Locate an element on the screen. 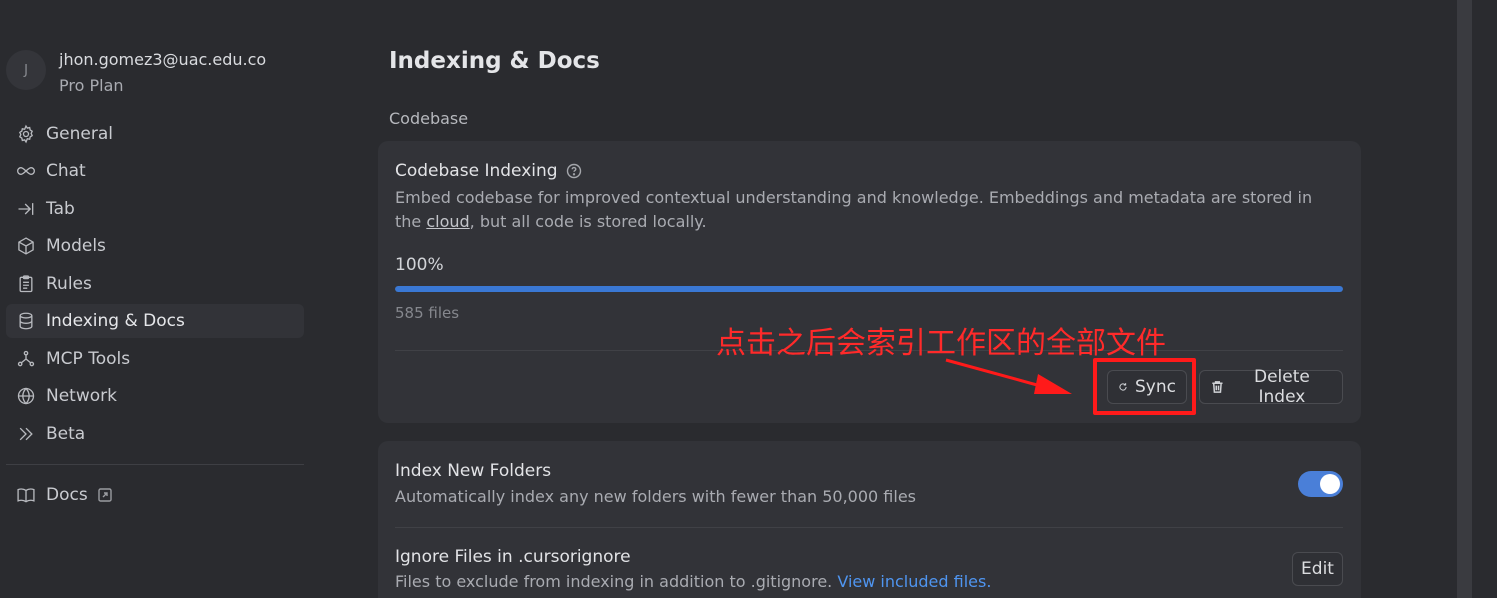 This screenshot has height=598, width=1497. index-new-folders-title: Index New Folders is located at coordinates (473, 471).